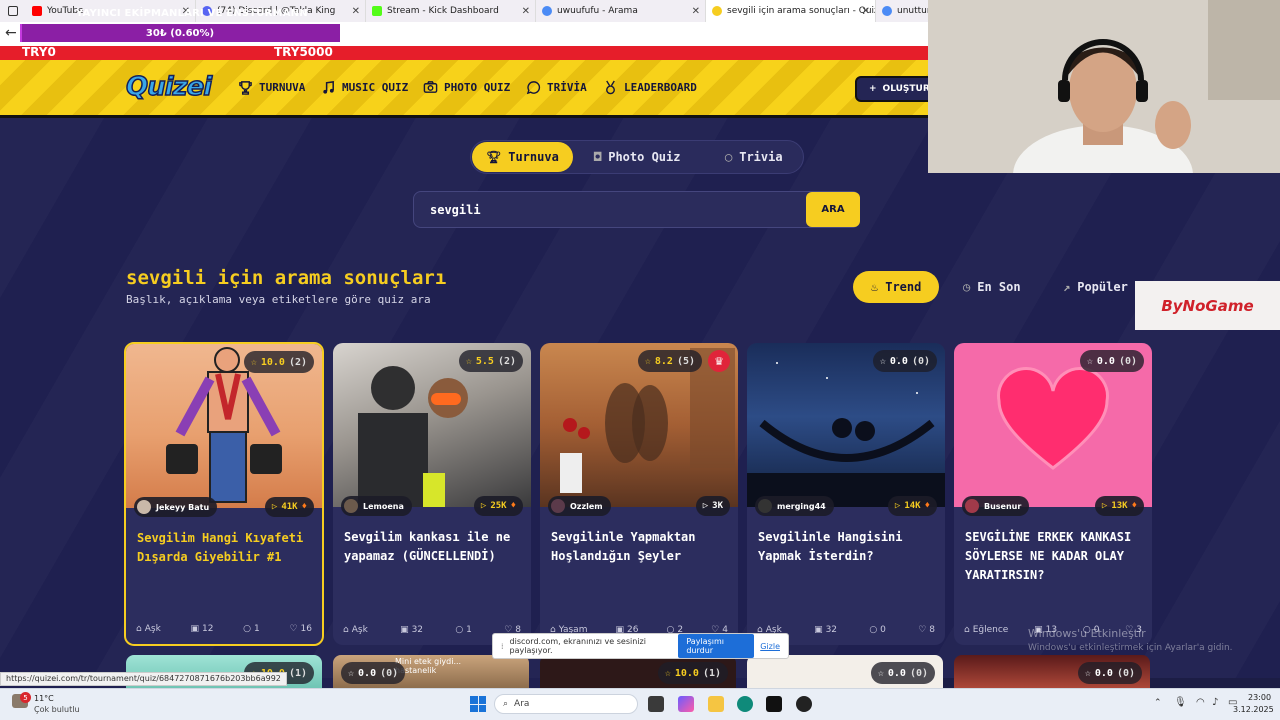 This screenshot has width=1280, height=720. Describe the element at coordinates (791, 11) in the screenshot. I see `tab-quizei: sevgili için arama sonuçları - Quiz ✕` at that location.